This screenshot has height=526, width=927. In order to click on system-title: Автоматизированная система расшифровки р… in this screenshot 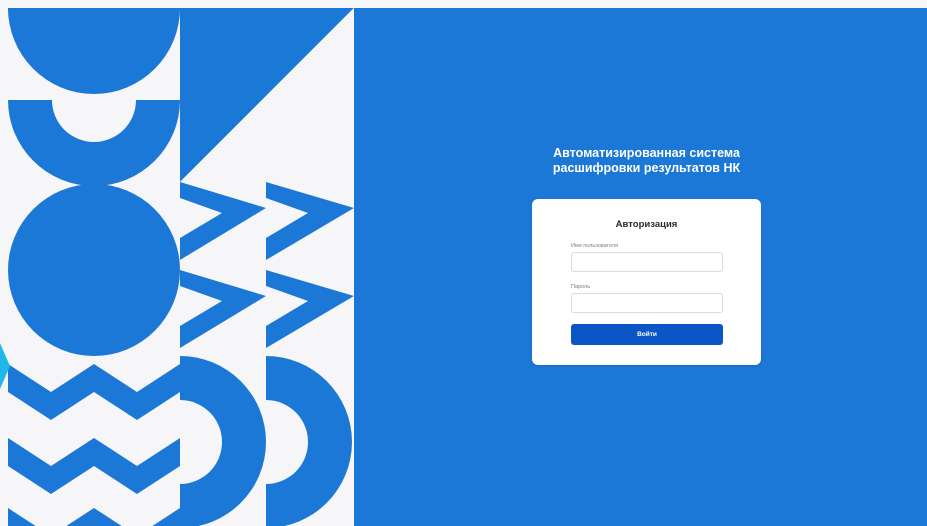, I will do `click(646, 160)`.